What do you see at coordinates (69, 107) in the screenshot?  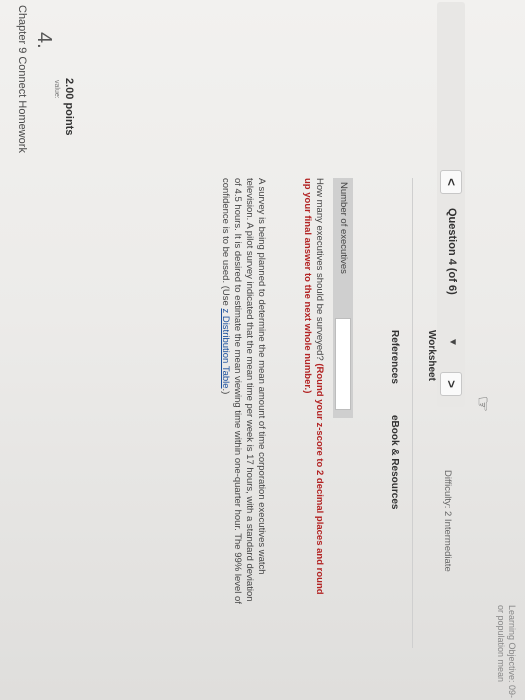 I see `points-value: 2.00 points` at bounding box center [69, 107].